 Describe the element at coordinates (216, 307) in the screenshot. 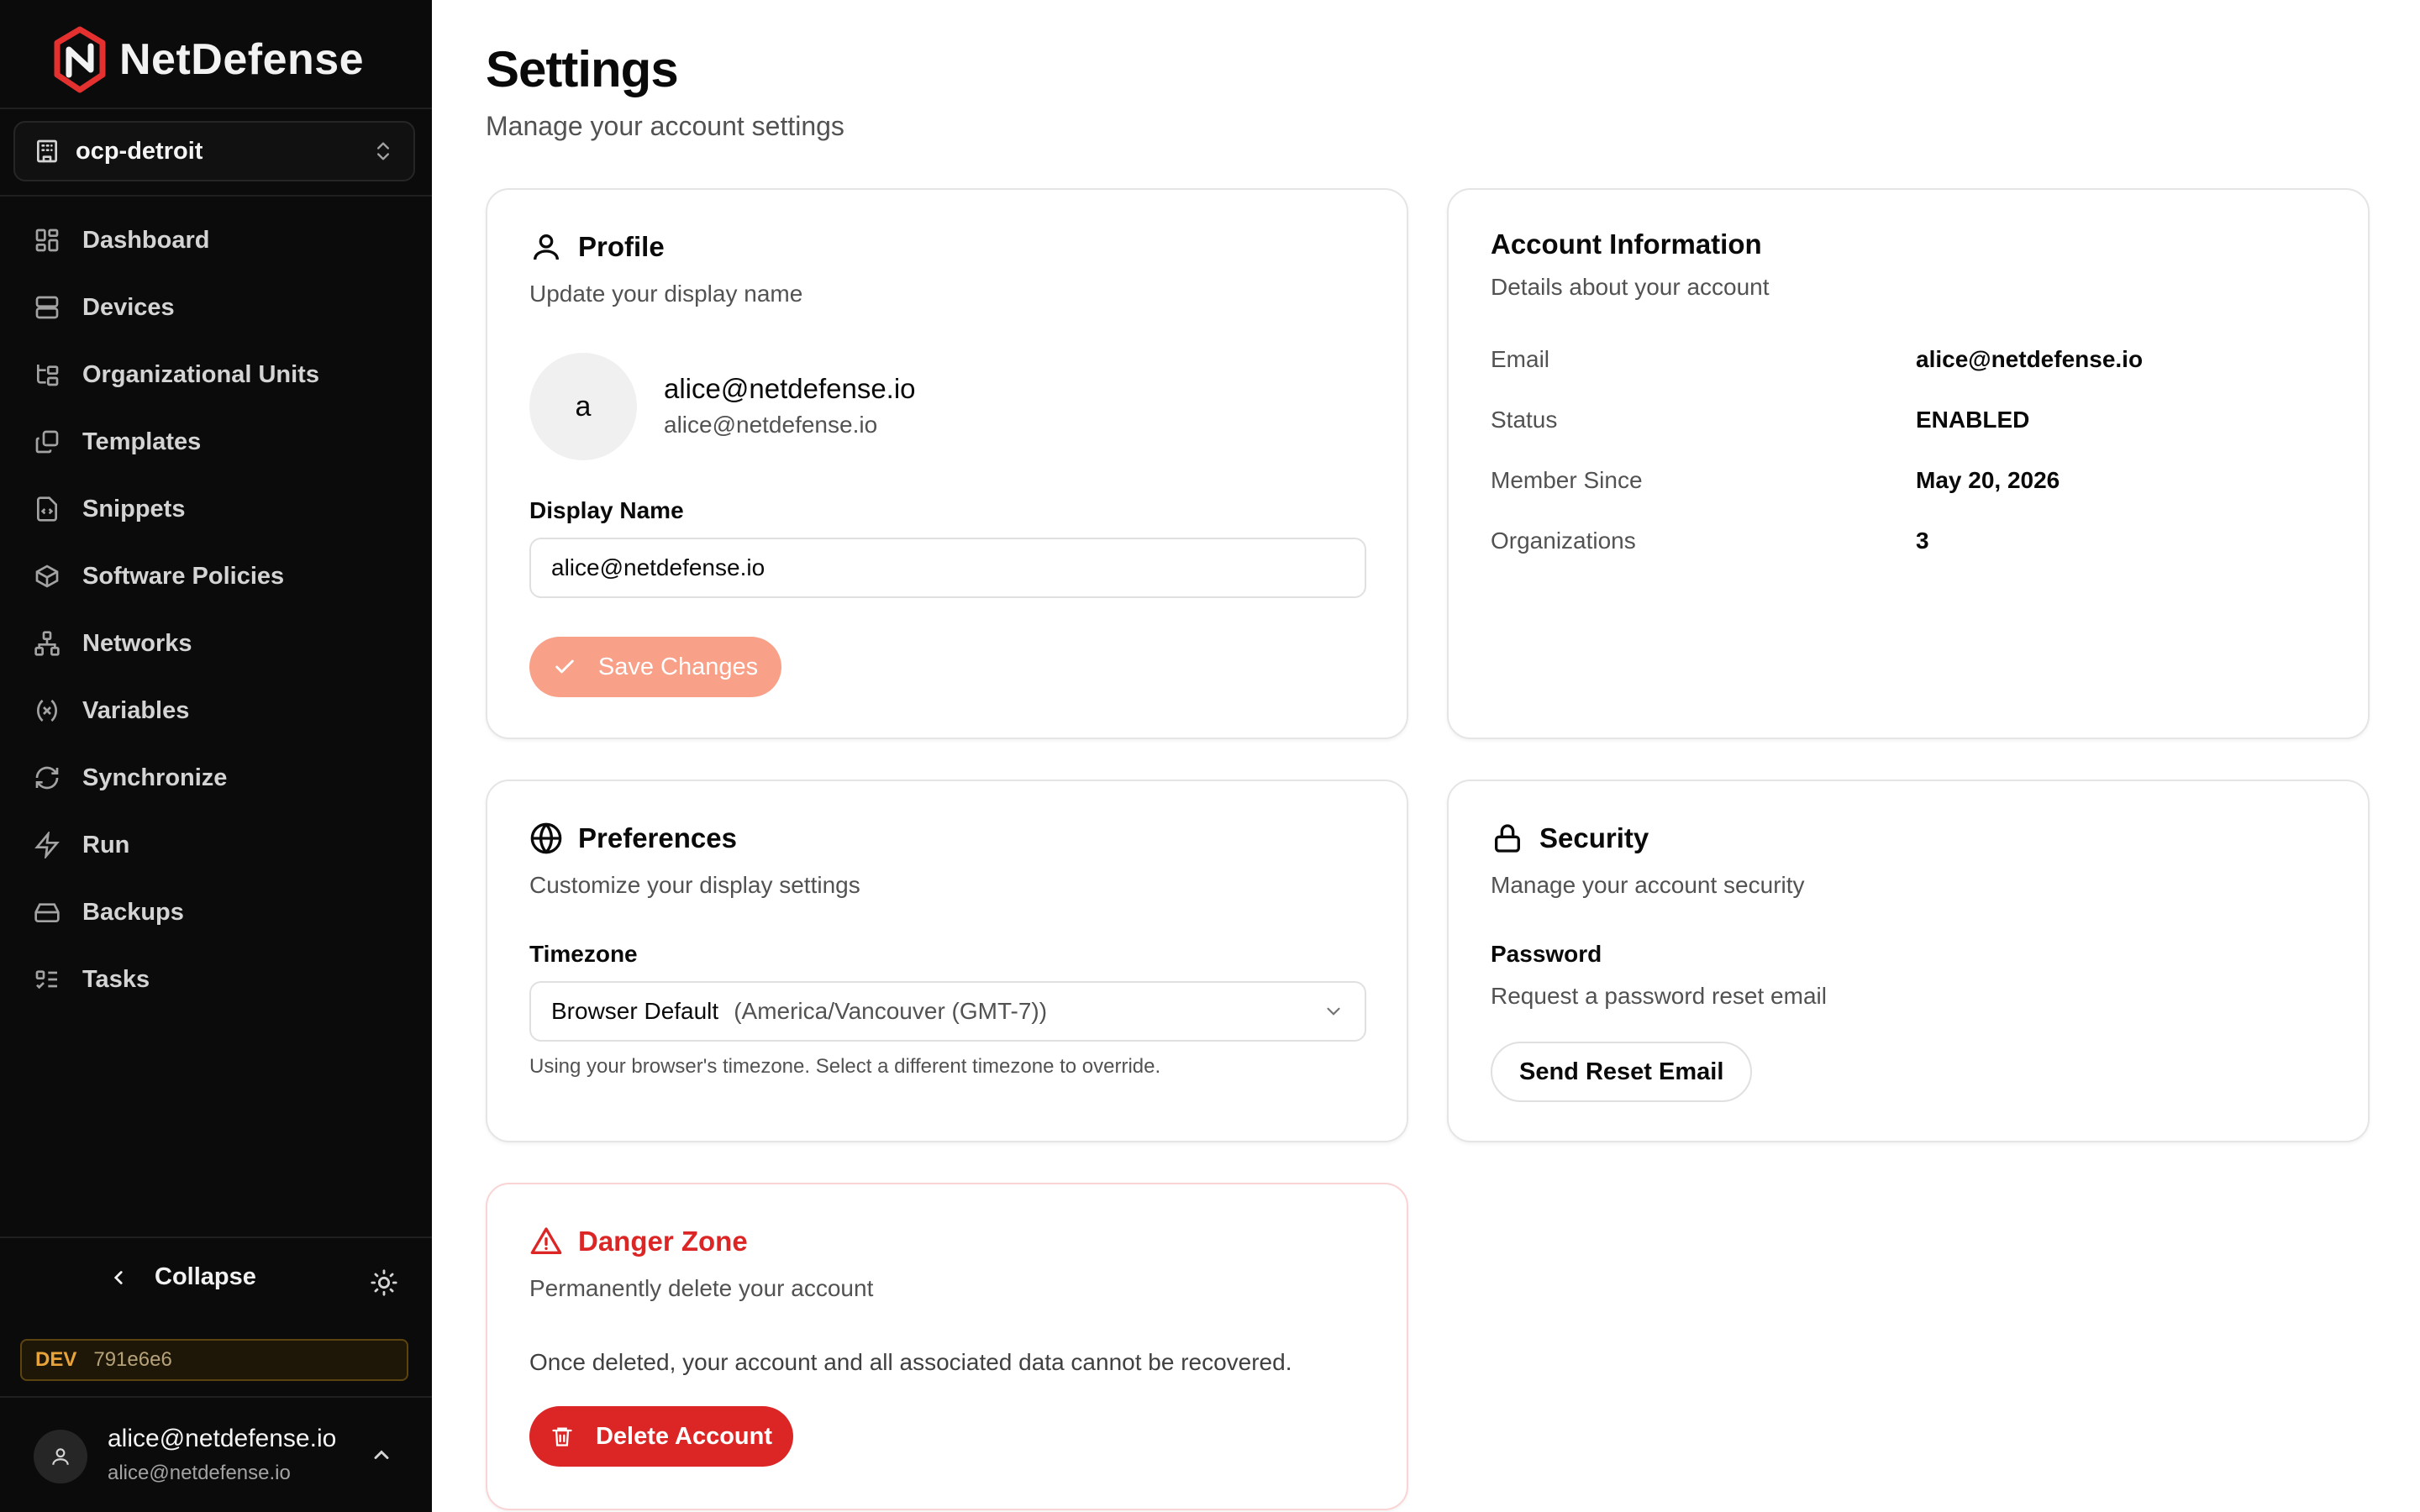

I see `sidebar-item-devices: Devices` at that location.